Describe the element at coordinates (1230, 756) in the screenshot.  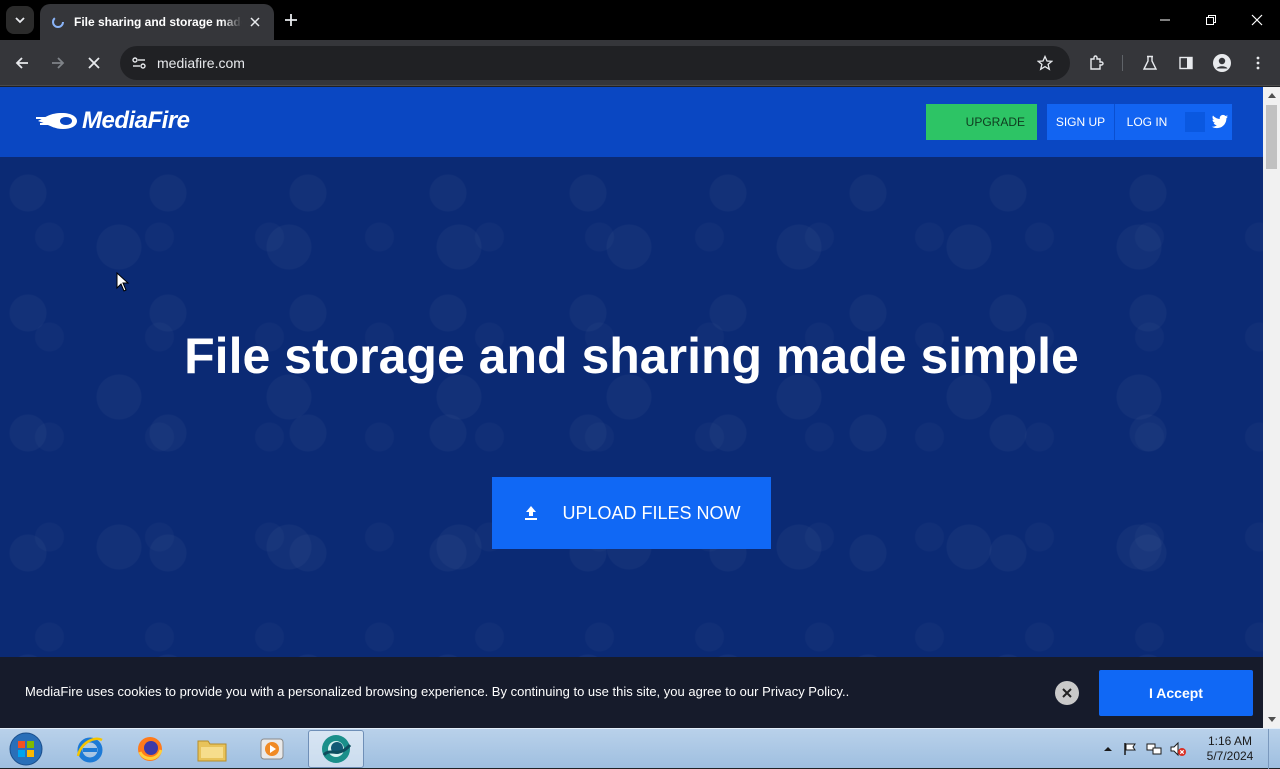
I see `clock-date: 5/7/2024` at that location.